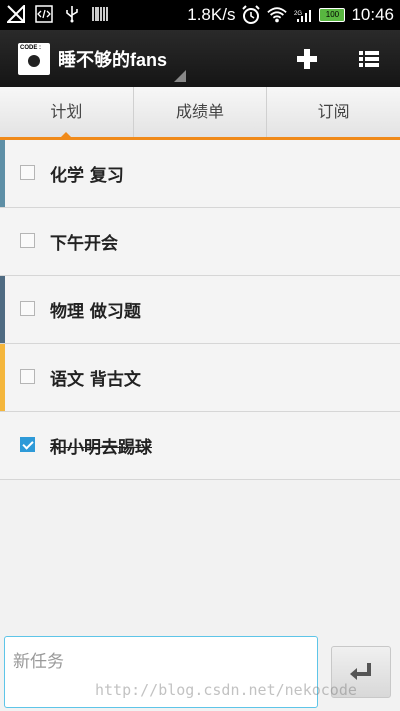 The image size is (400, 711). I want to click on list-item: 和小明去踢球, so click(200, 446).